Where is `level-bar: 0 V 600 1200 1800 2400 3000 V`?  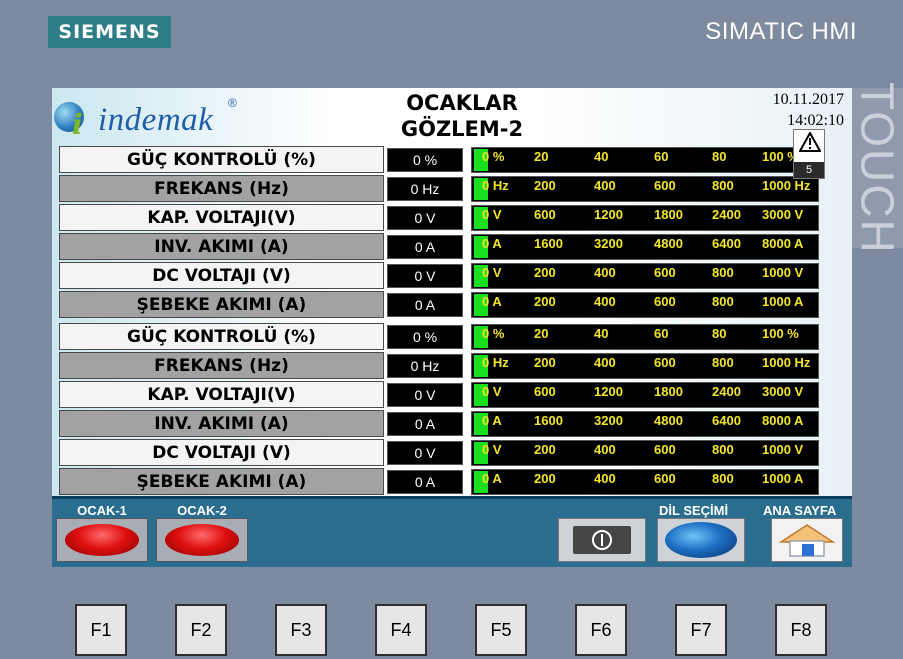
level-bar: 0 V 600 1200 1800 2400 3000 V is located at coordinates (645, 395).